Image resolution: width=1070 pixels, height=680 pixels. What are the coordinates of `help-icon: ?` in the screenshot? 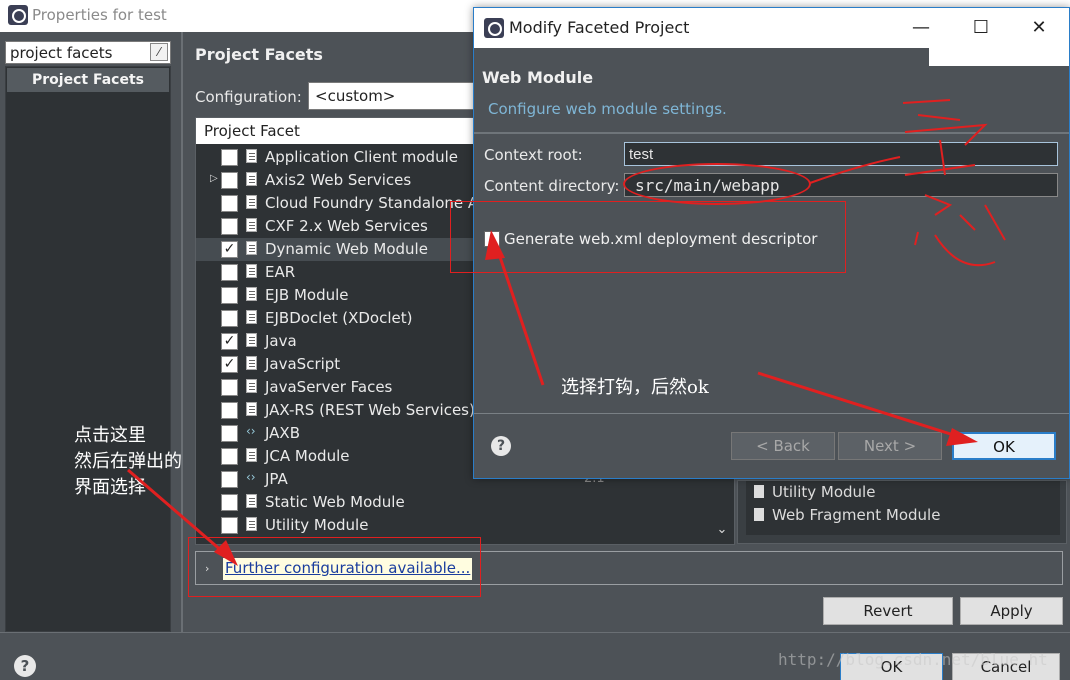 It's located at (25, 666).